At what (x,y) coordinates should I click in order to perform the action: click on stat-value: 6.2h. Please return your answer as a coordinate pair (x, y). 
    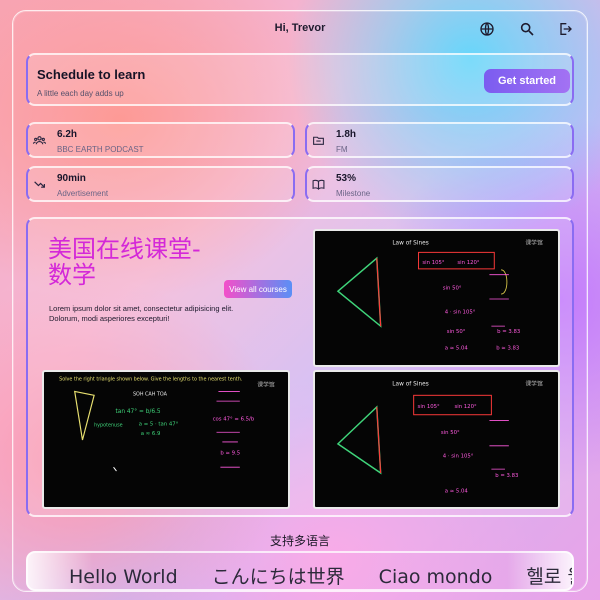
    Looking at the image, I should click on (67, 134).